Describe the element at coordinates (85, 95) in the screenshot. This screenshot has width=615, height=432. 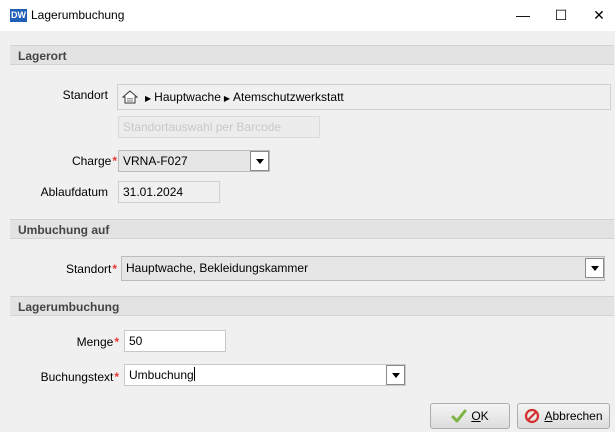
I see `standort-label: Standort` at that location.